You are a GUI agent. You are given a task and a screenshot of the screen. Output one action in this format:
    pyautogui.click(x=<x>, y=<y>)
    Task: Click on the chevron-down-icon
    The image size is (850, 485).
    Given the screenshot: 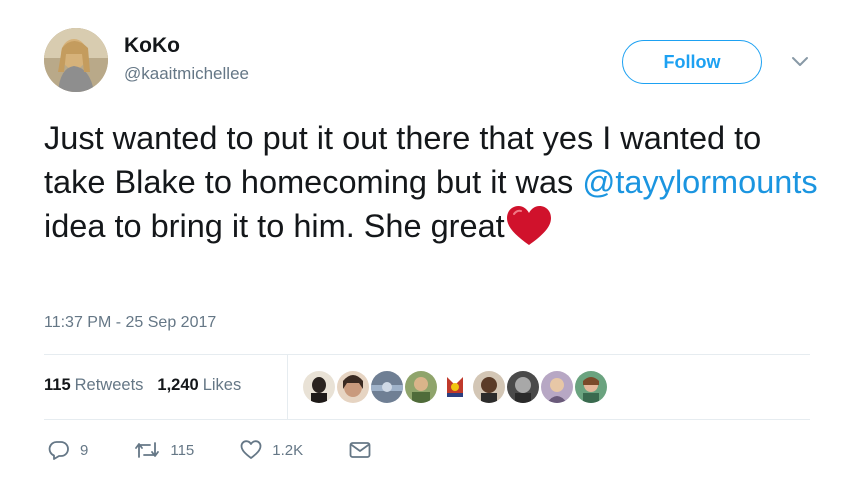 What is the action you would take?
    pyautogui.click(x=800, y=62)
    